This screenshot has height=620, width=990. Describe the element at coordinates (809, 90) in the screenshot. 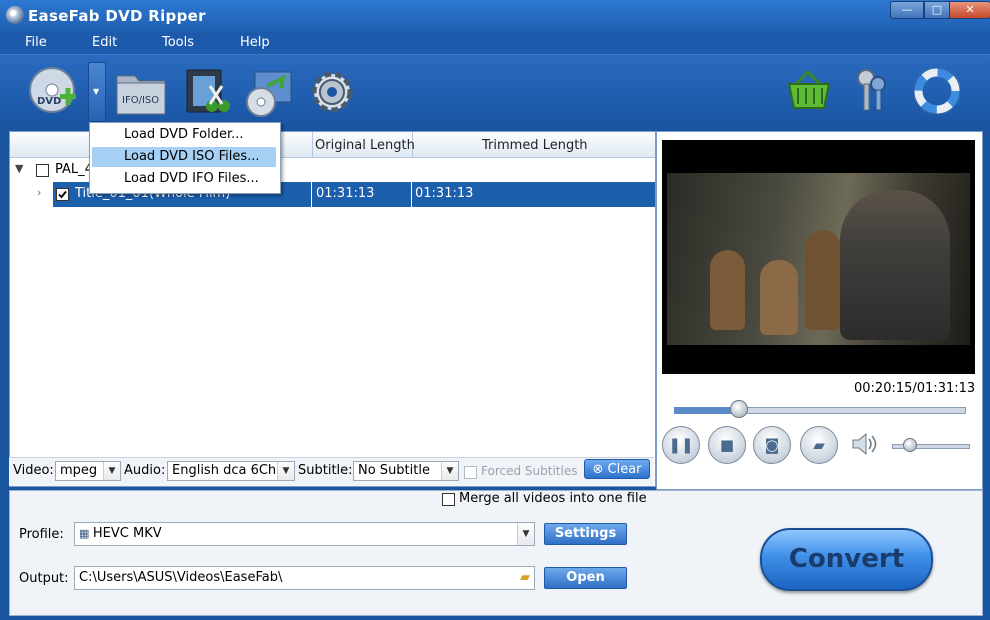

I see `basket-icon` at that location.